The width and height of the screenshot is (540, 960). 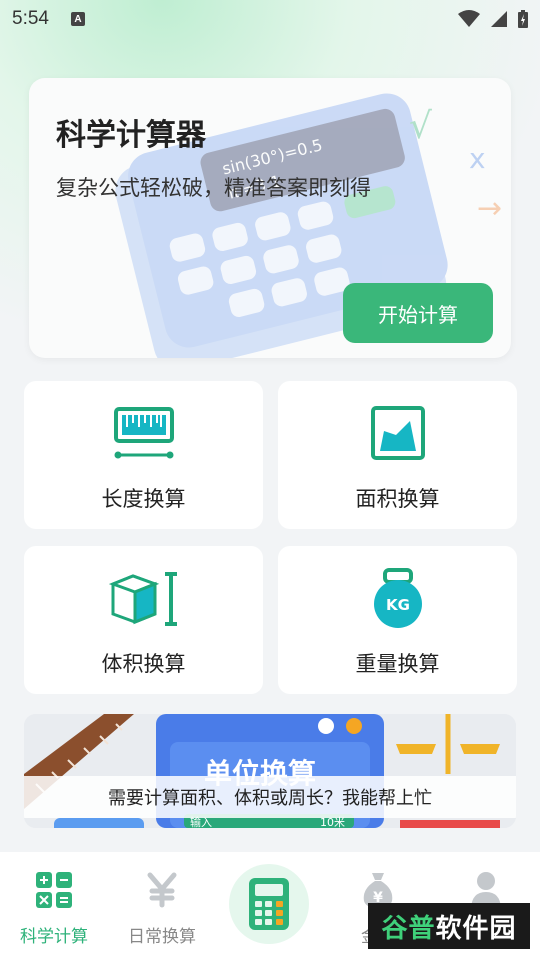 I want to click on unit-conversion-banner: 单位换算 输入 10米 需要计算面积、体积或周长？我能帮上忙, so click(x=270, y=771).